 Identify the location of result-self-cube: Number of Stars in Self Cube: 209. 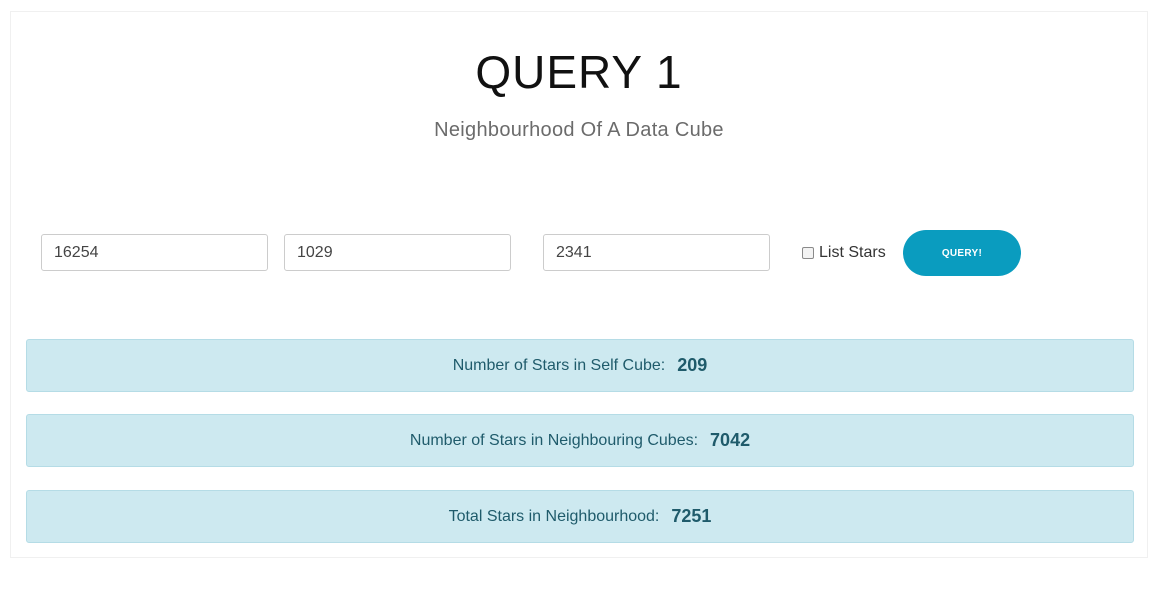
(580, 365).